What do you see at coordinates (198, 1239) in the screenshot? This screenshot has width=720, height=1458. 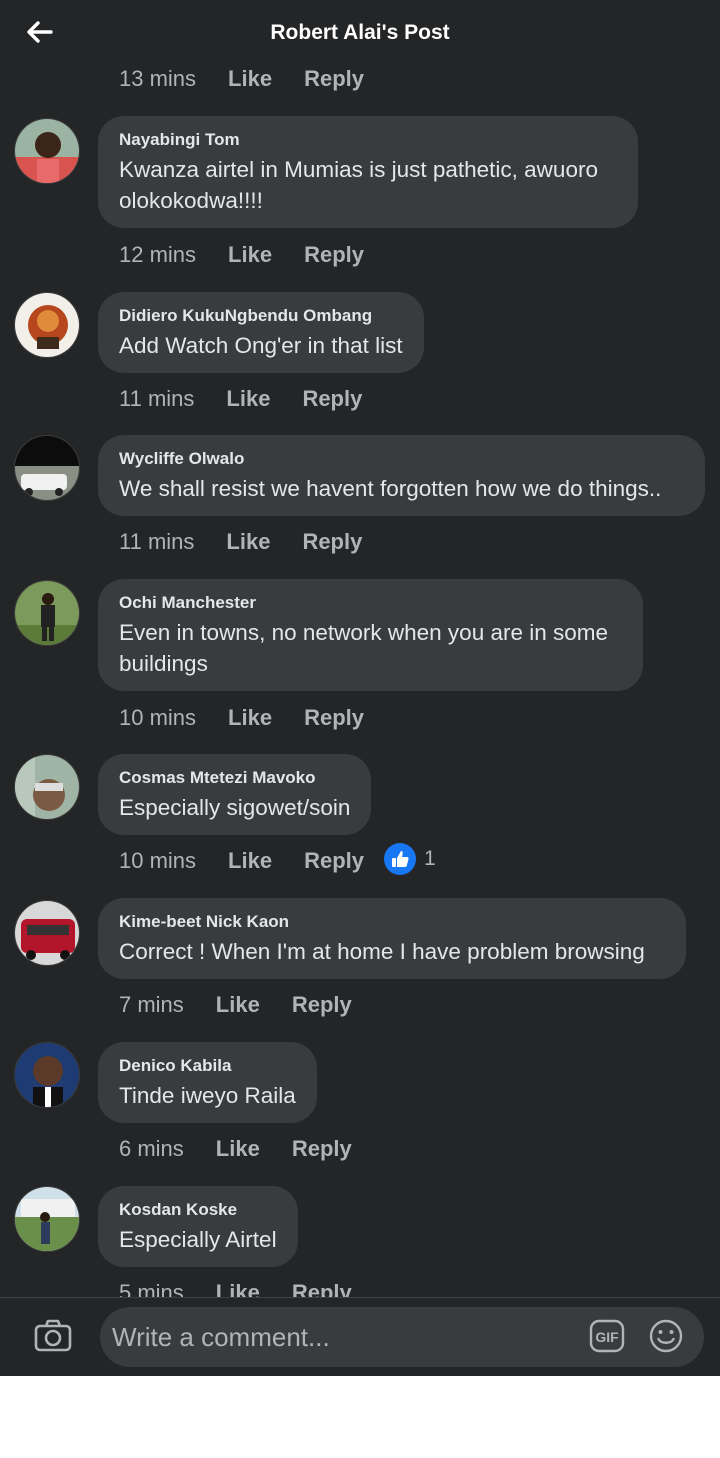 I see `comment-text: Especially Airtel` at bounding box center [198, 1239].